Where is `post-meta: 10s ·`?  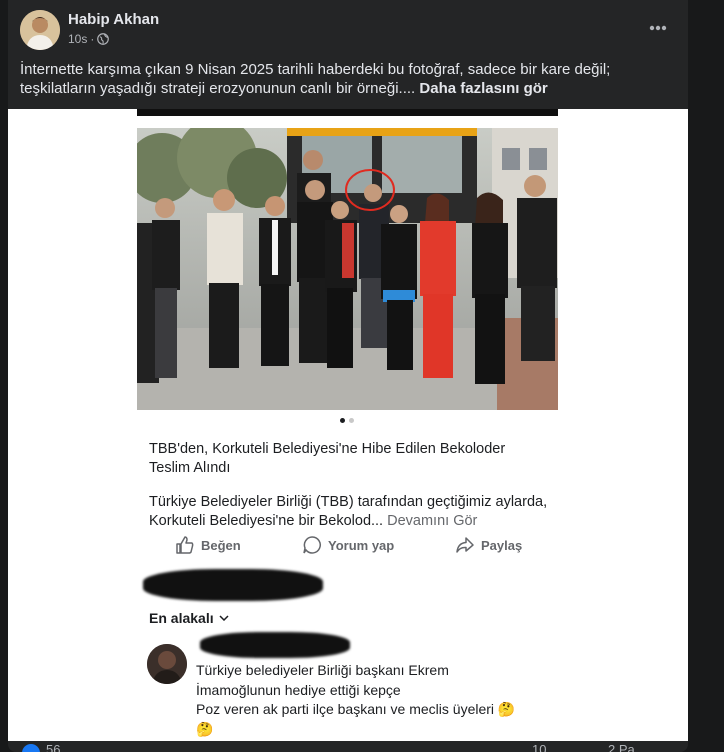 post-meta: 10s · is located at coordinates (89, 39).